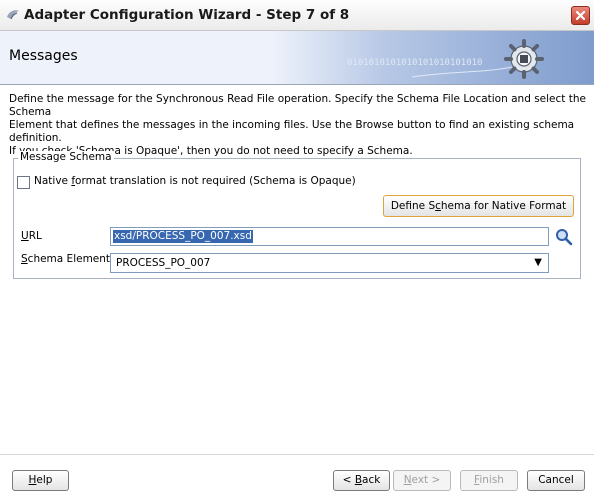  Describe the element at coordinates (329, 263) in the screenshot. I see `schema-element-select: PROCESS_PO_007 ▼` at that location.